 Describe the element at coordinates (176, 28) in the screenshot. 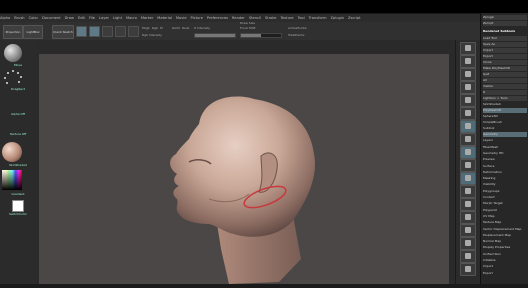

I see `zadd-label: Zadd` at that location.